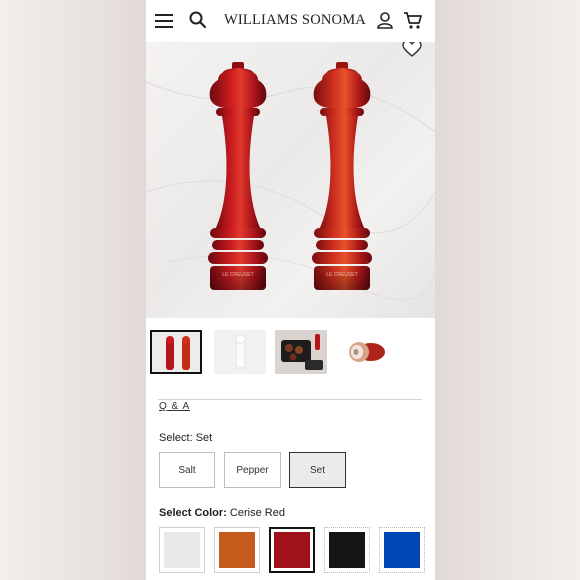 This screenshot has width=580, height=580. Describe the element at coordinates (199, 21) in the screenshot. I see `search-icon` at that location.